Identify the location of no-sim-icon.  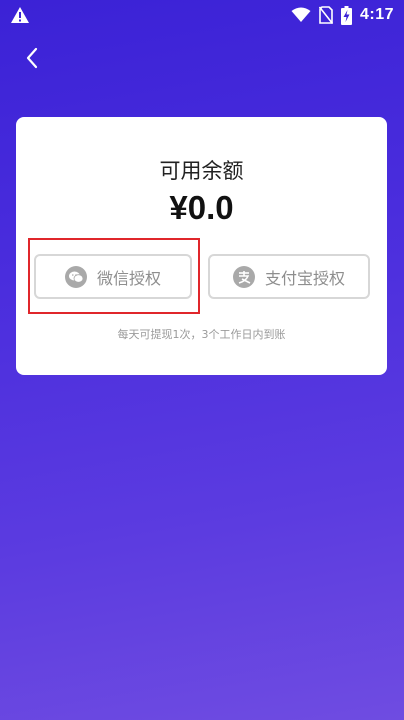
(325, 15).